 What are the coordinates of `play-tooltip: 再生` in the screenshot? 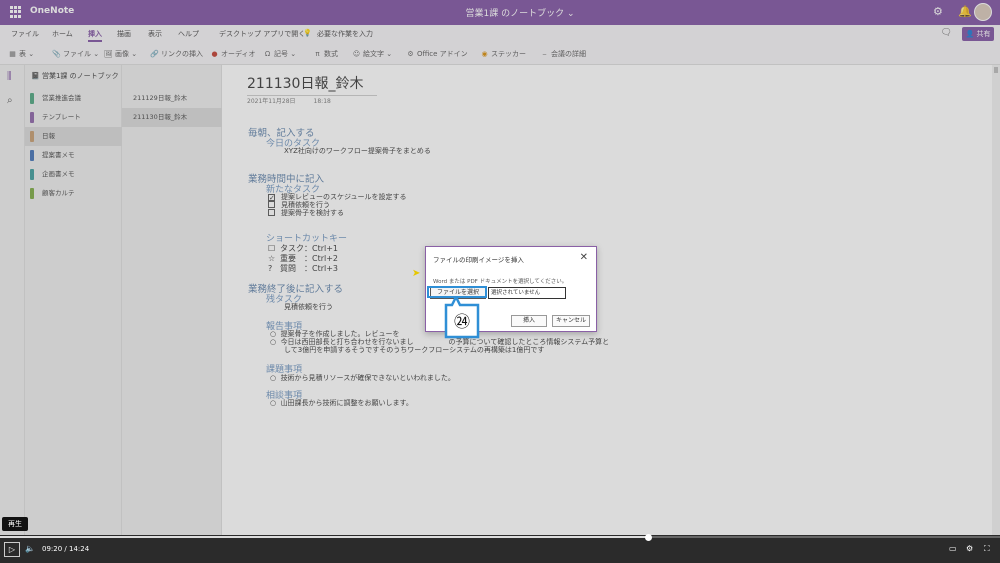 It's located at (15, 524).